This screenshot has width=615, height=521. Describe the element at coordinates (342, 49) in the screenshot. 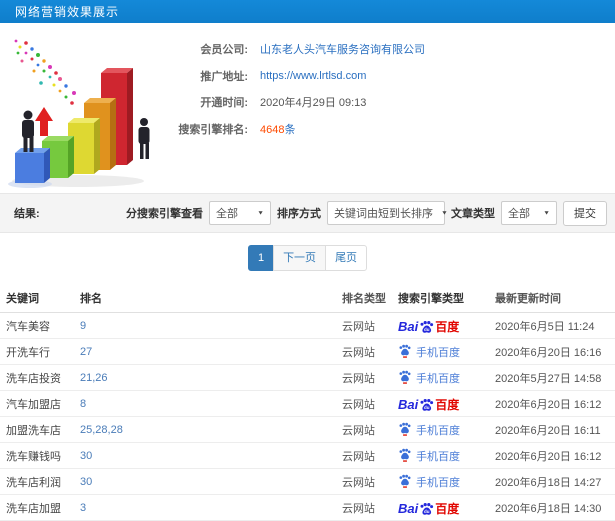

I see `company-link: 山东老人头汽车服务咨询有限公司` at that location.